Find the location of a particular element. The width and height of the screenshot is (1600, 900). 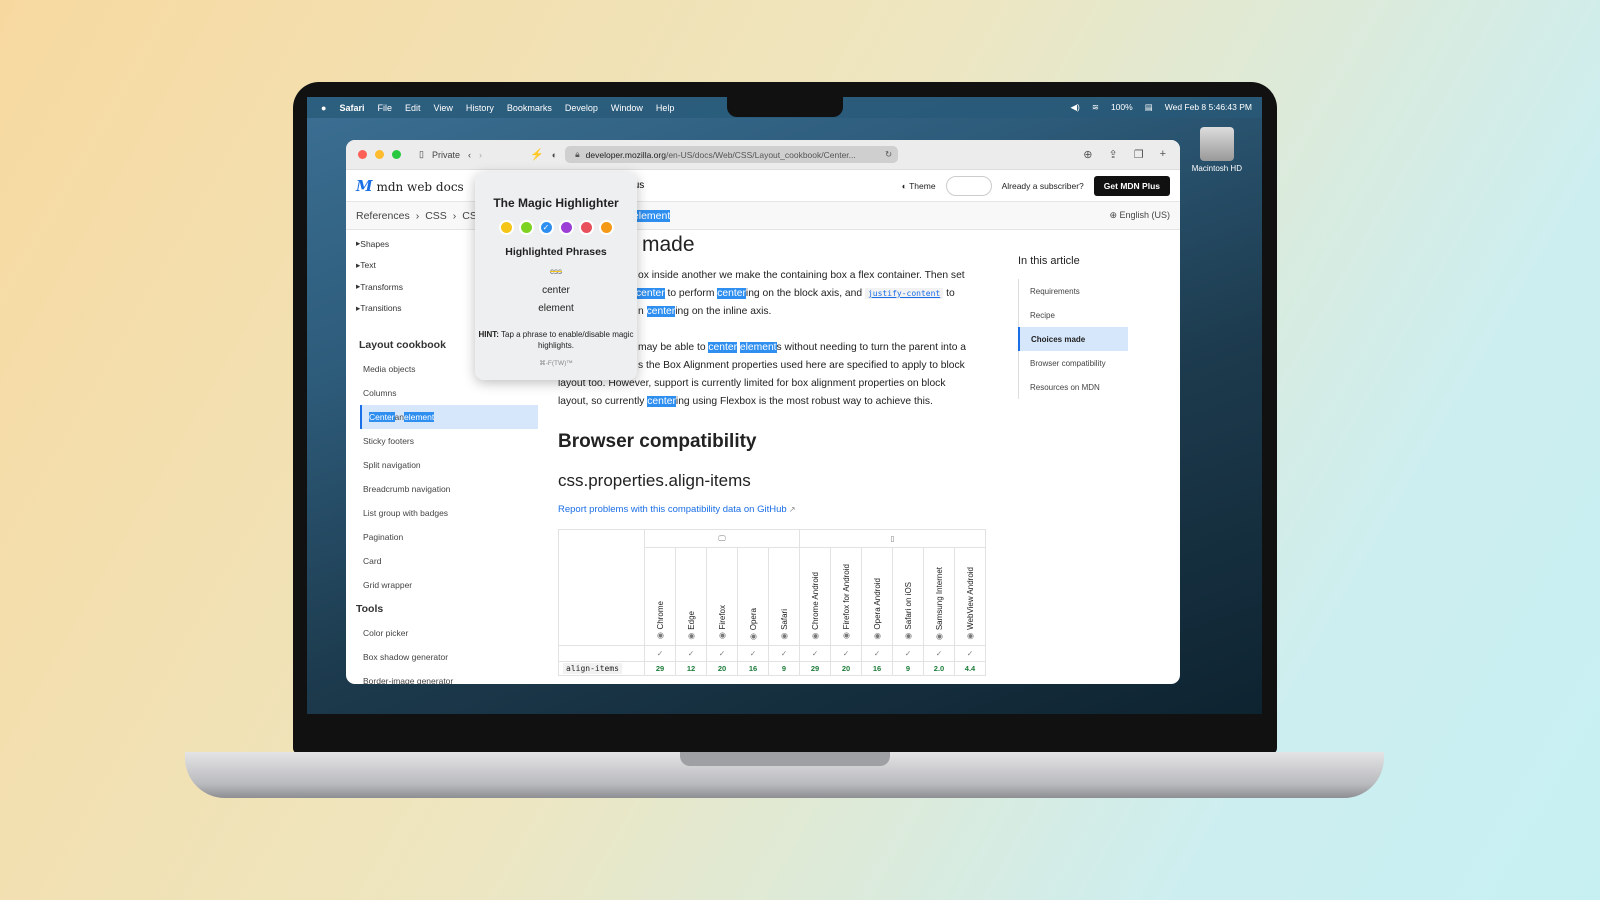

menu-edit: Edit is located at coordinates (413, 108).